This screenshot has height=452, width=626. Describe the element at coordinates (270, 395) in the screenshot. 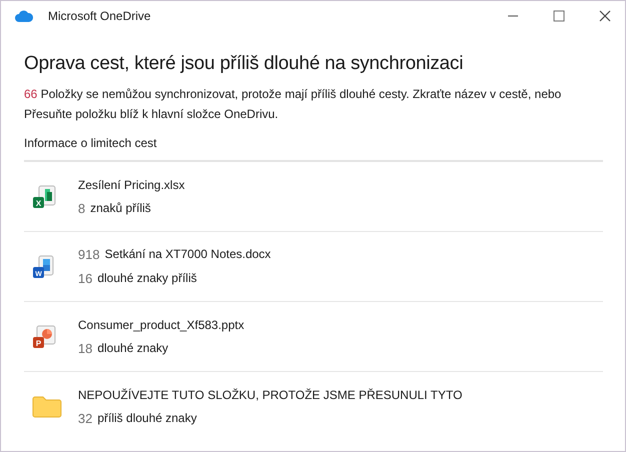

I see `file-name: NEPOUŽÍVEJTE TUTO SLOŽKU, PROTOŽE JSME PŘESUNULI TYTO` at that location.